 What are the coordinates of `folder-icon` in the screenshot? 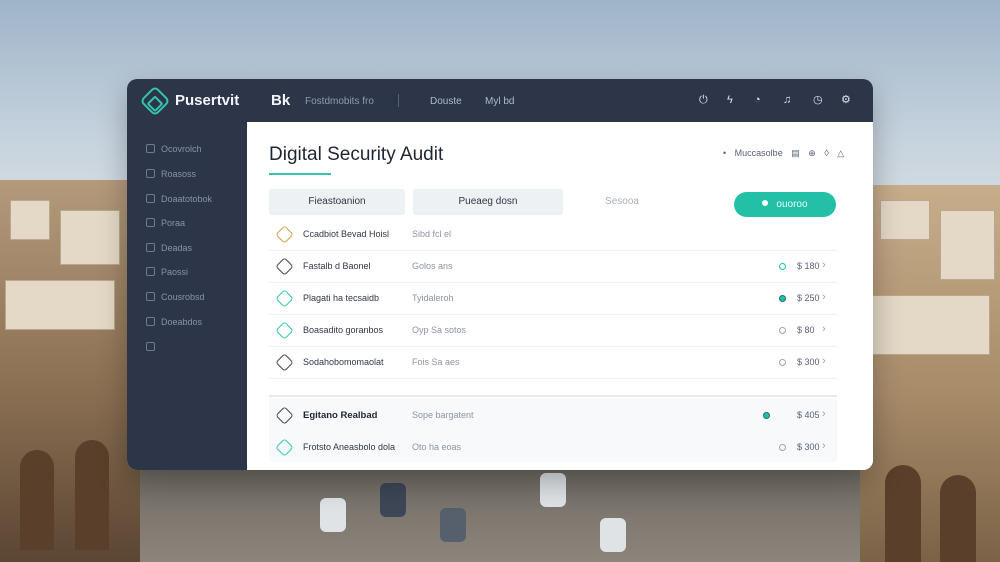 It's located at (150, 321).